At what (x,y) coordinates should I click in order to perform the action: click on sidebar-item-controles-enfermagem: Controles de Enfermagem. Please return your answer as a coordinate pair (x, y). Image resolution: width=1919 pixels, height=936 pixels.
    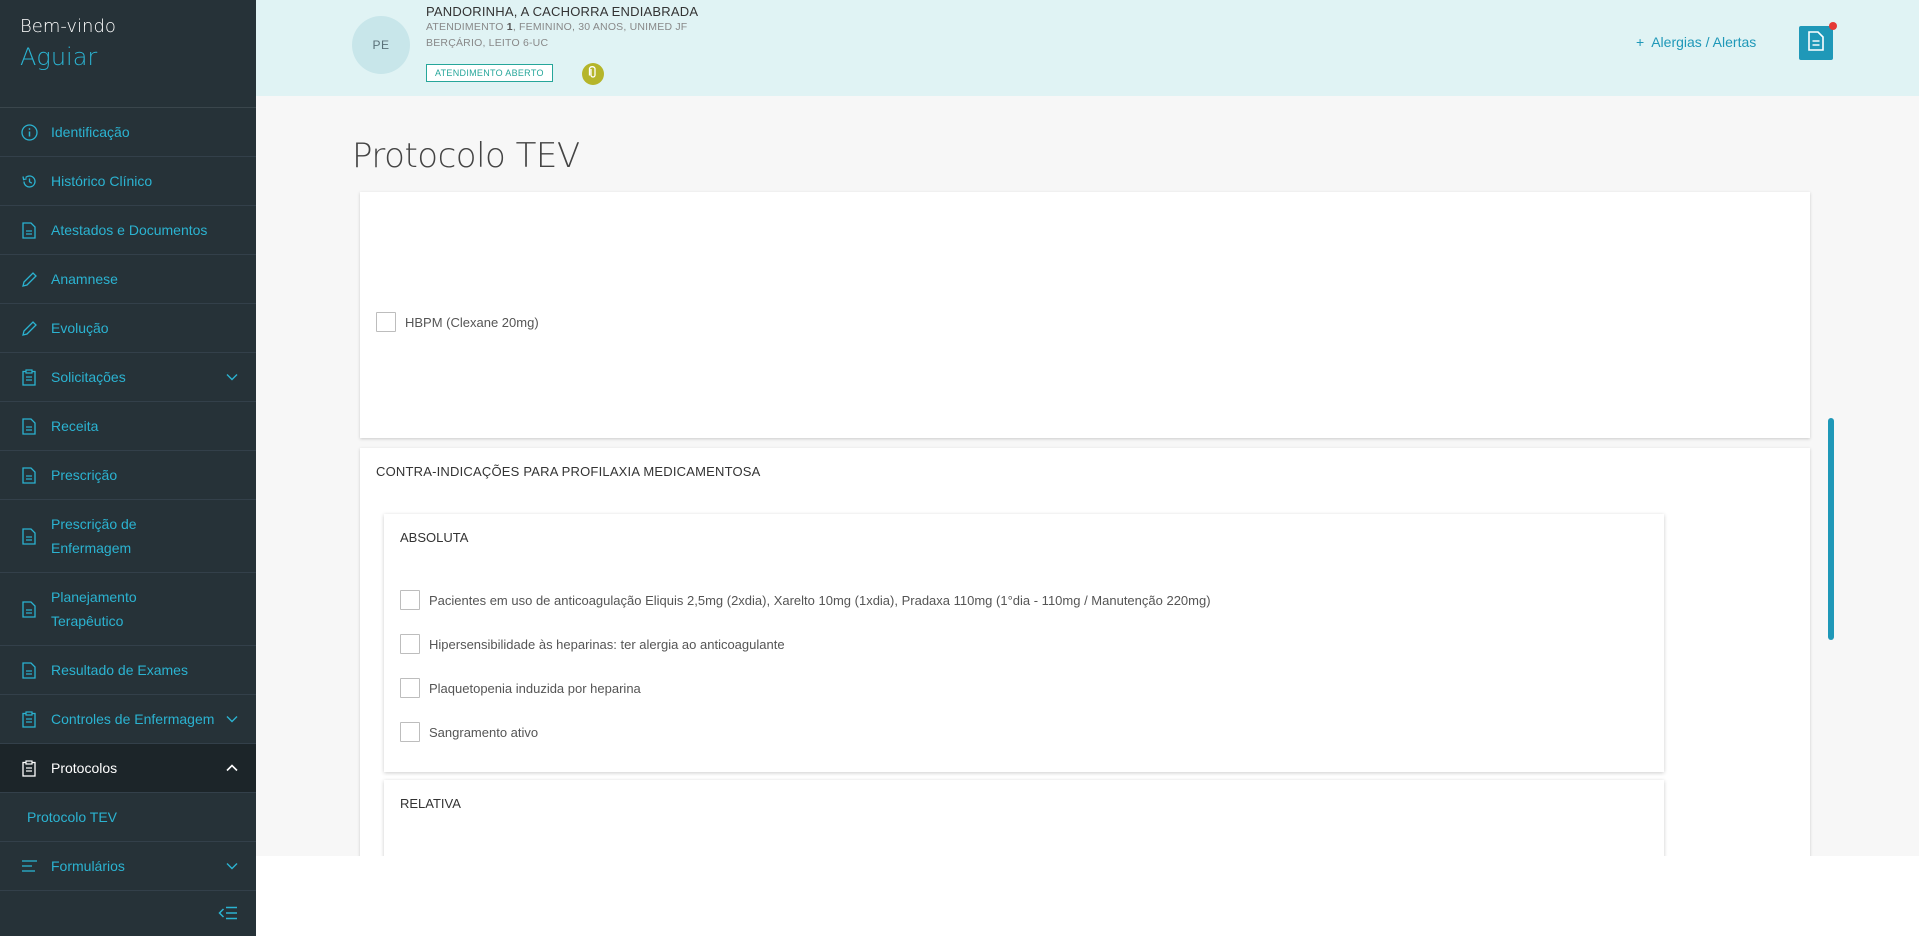
    Looking at the image, I should click on (128, 719).